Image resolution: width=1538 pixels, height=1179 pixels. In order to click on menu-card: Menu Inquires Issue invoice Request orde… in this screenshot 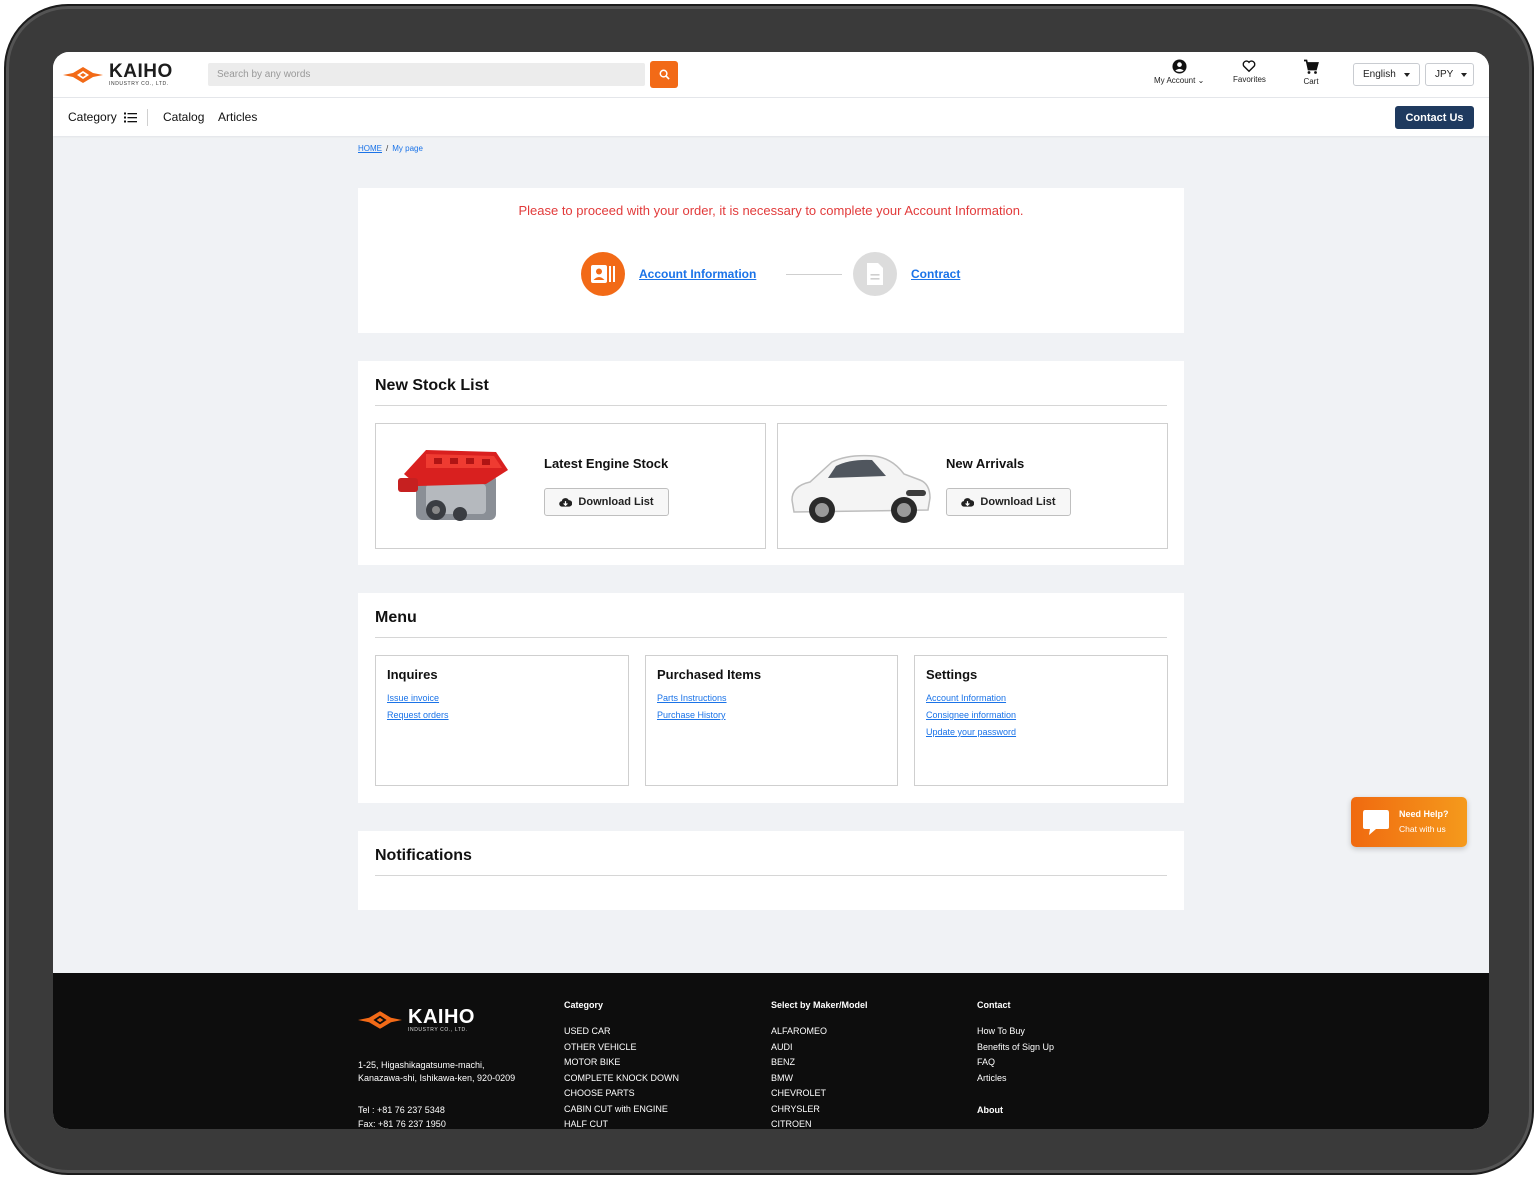, I will do `click(771, 698)`.